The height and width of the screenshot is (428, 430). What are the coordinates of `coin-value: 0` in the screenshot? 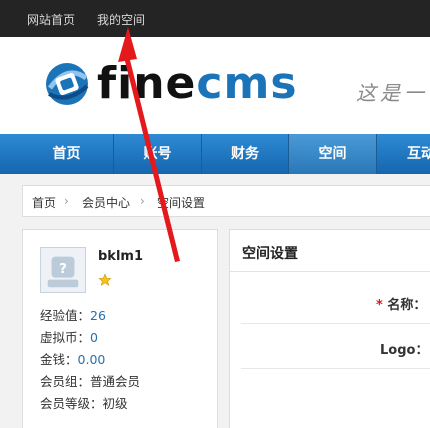 It's located at (94, 337).